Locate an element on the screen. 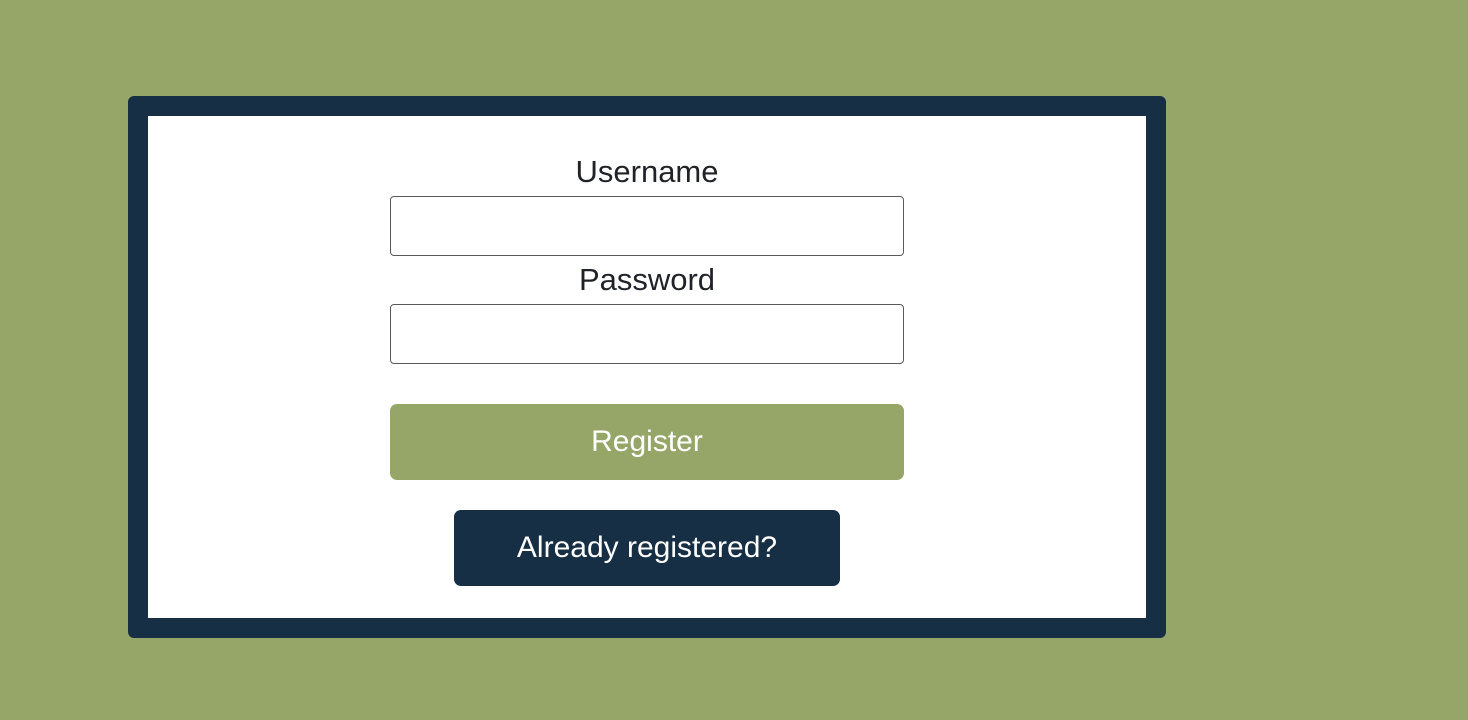 The image size is (1468, 720). register-button: Register is located at coordinates (647, 442).